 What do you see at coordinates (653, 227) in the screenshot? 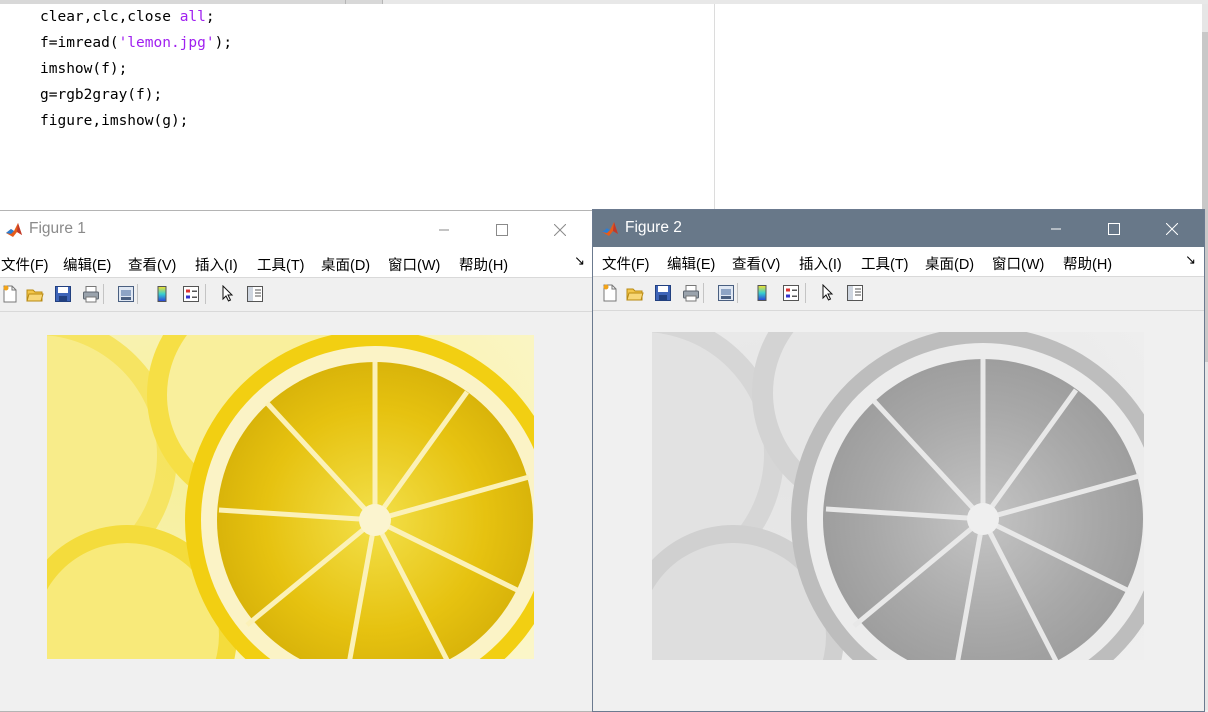
I see `figure-2-title: Figure 2` at bounding box center [653, 227].